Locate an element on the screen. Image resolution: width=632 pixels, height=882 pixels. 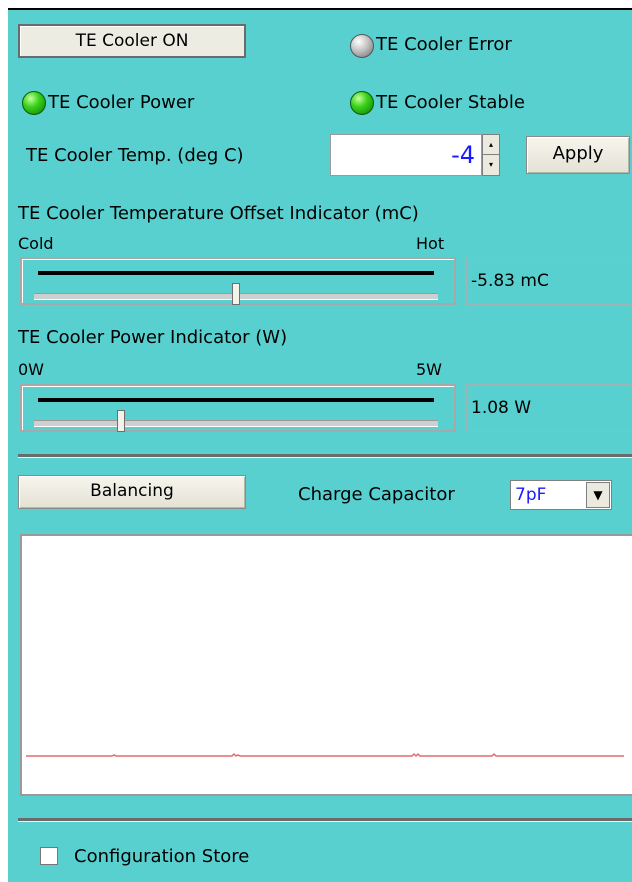
te-cooler-error-led-icon is located at coordinates (362, 46).